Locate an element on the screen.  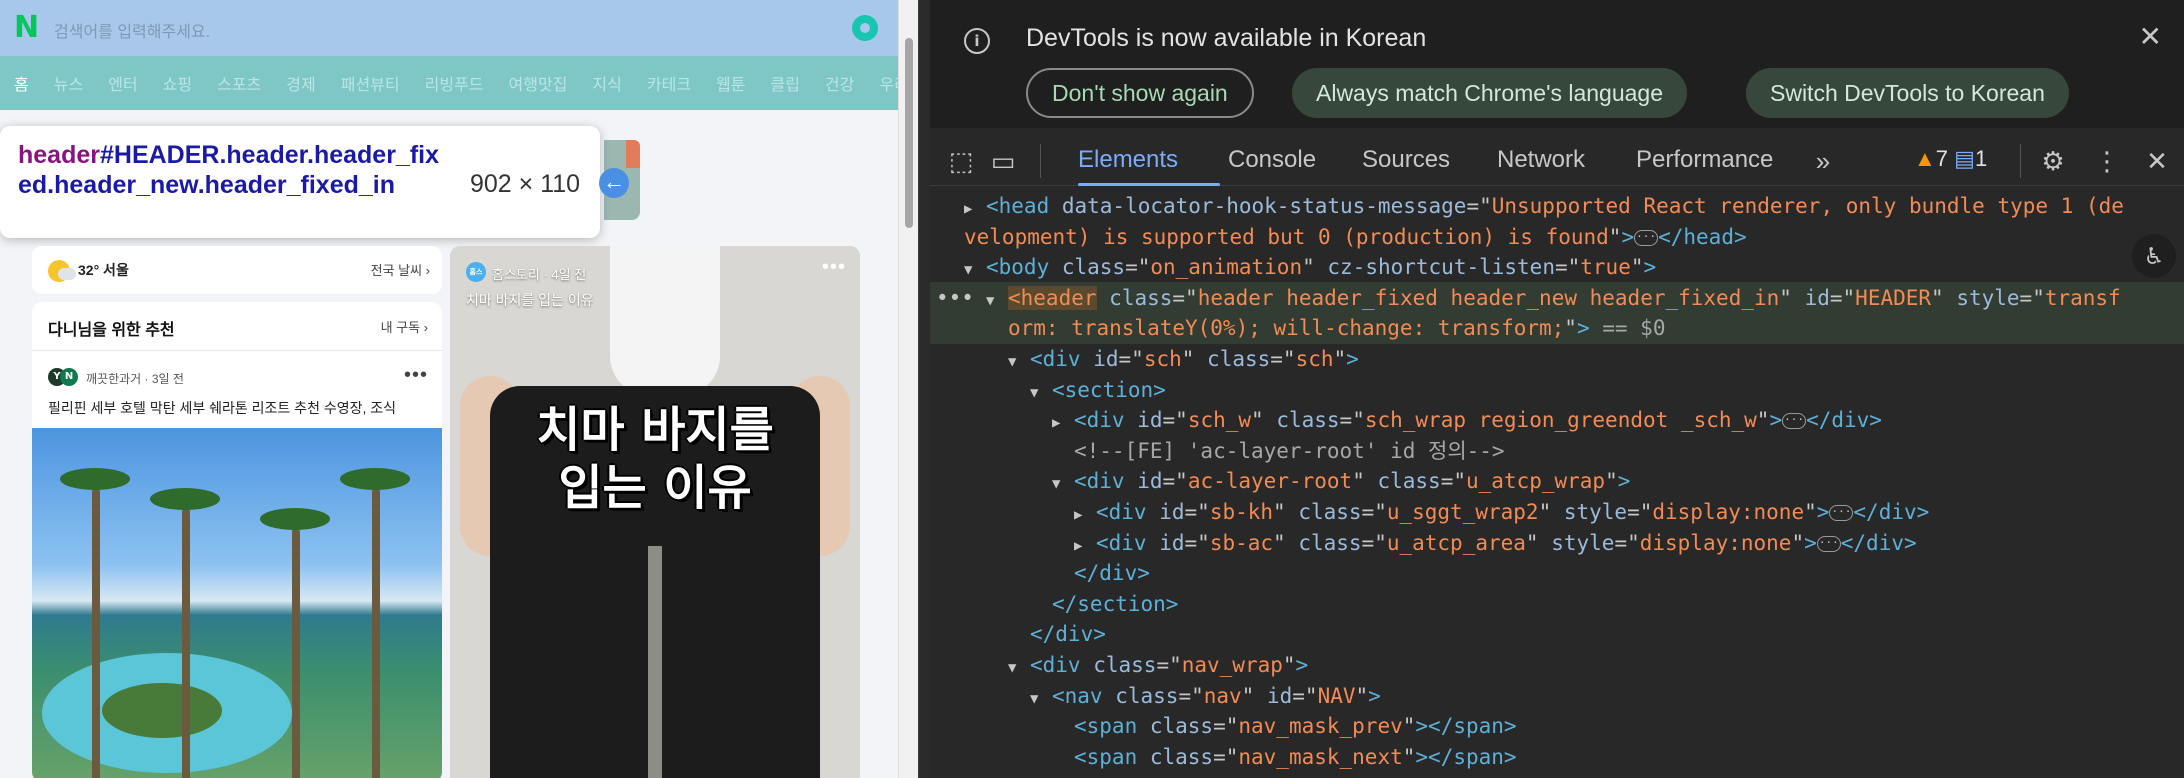
nav-item: 카테크 is located at coordinates (669, 83).